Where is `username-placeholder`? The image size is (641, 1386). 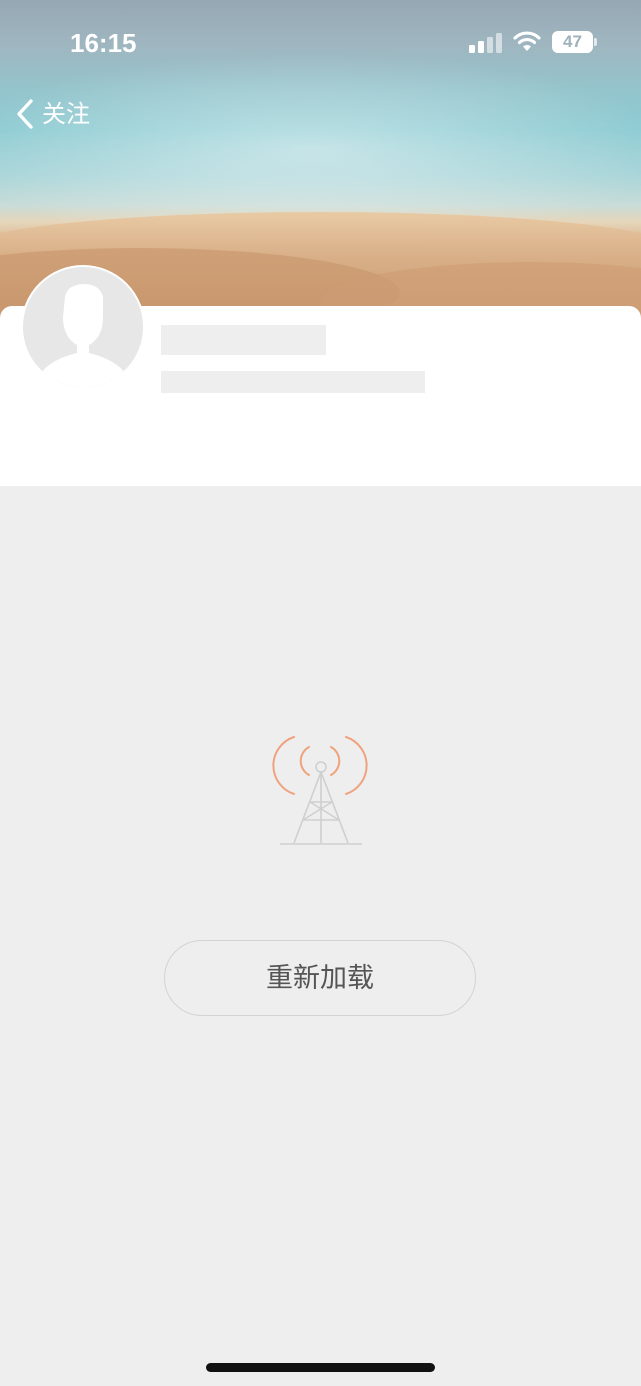
username-placeholder is located at coordinates (243, 340).